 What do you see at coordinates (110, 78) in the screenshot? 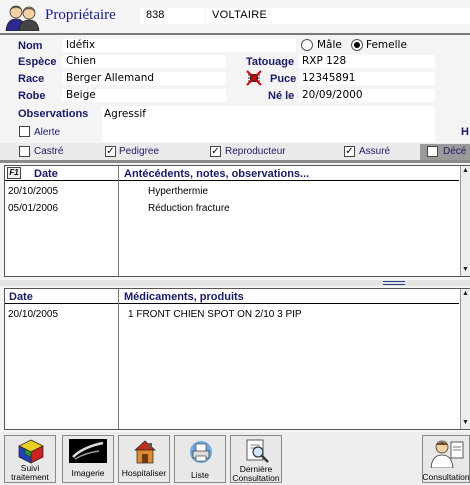
I see `race-value: Berger Allemand` at bounding box center [110, 78].